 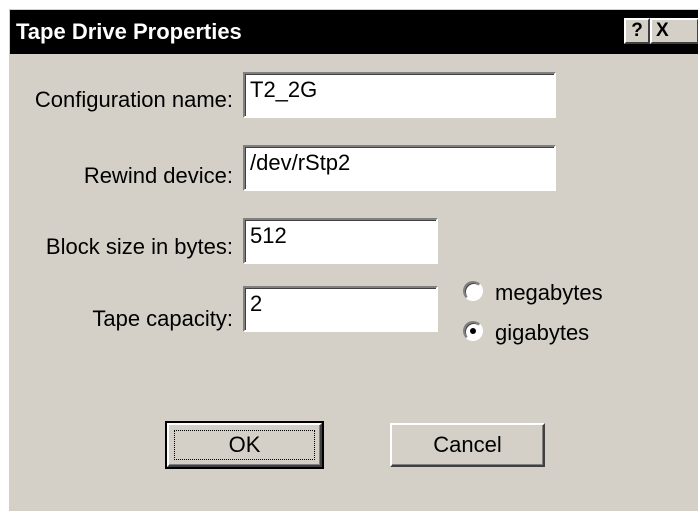 What do you see at coordinates (139, 246) in the screenshot?
I see `block-size-label: Block size in bytes:` at bounding box center [139, 246].